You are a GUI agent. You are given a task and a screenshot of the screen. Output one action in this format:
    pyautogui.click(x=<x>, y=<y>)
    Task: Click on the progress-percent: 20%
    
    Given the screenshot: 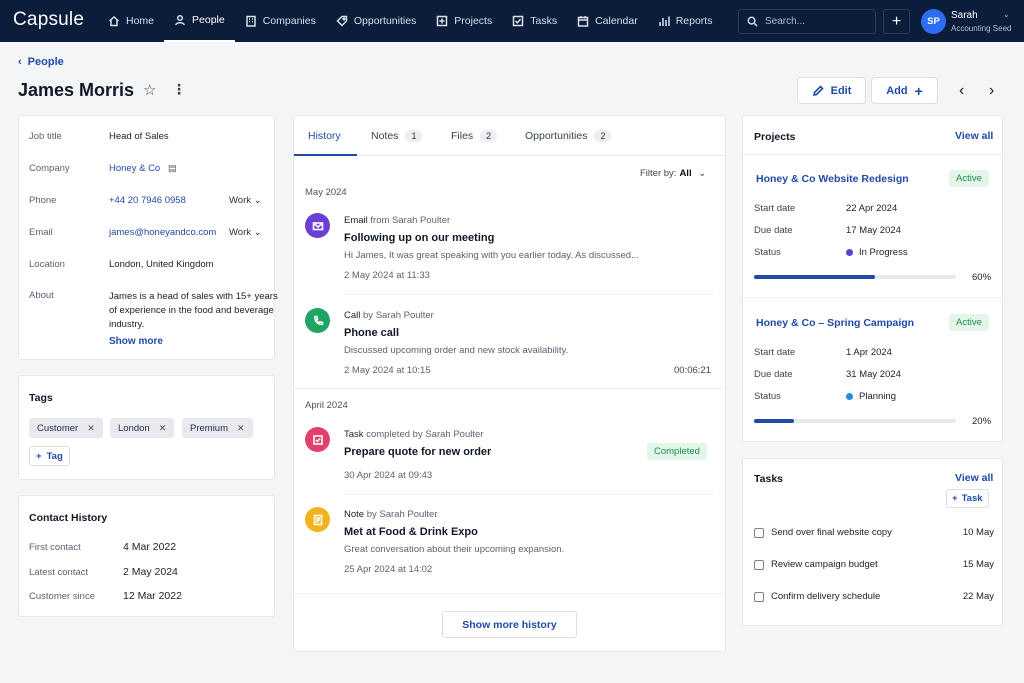 What is the action you would take?
    pyautogui.click(x=982, y=421)
    